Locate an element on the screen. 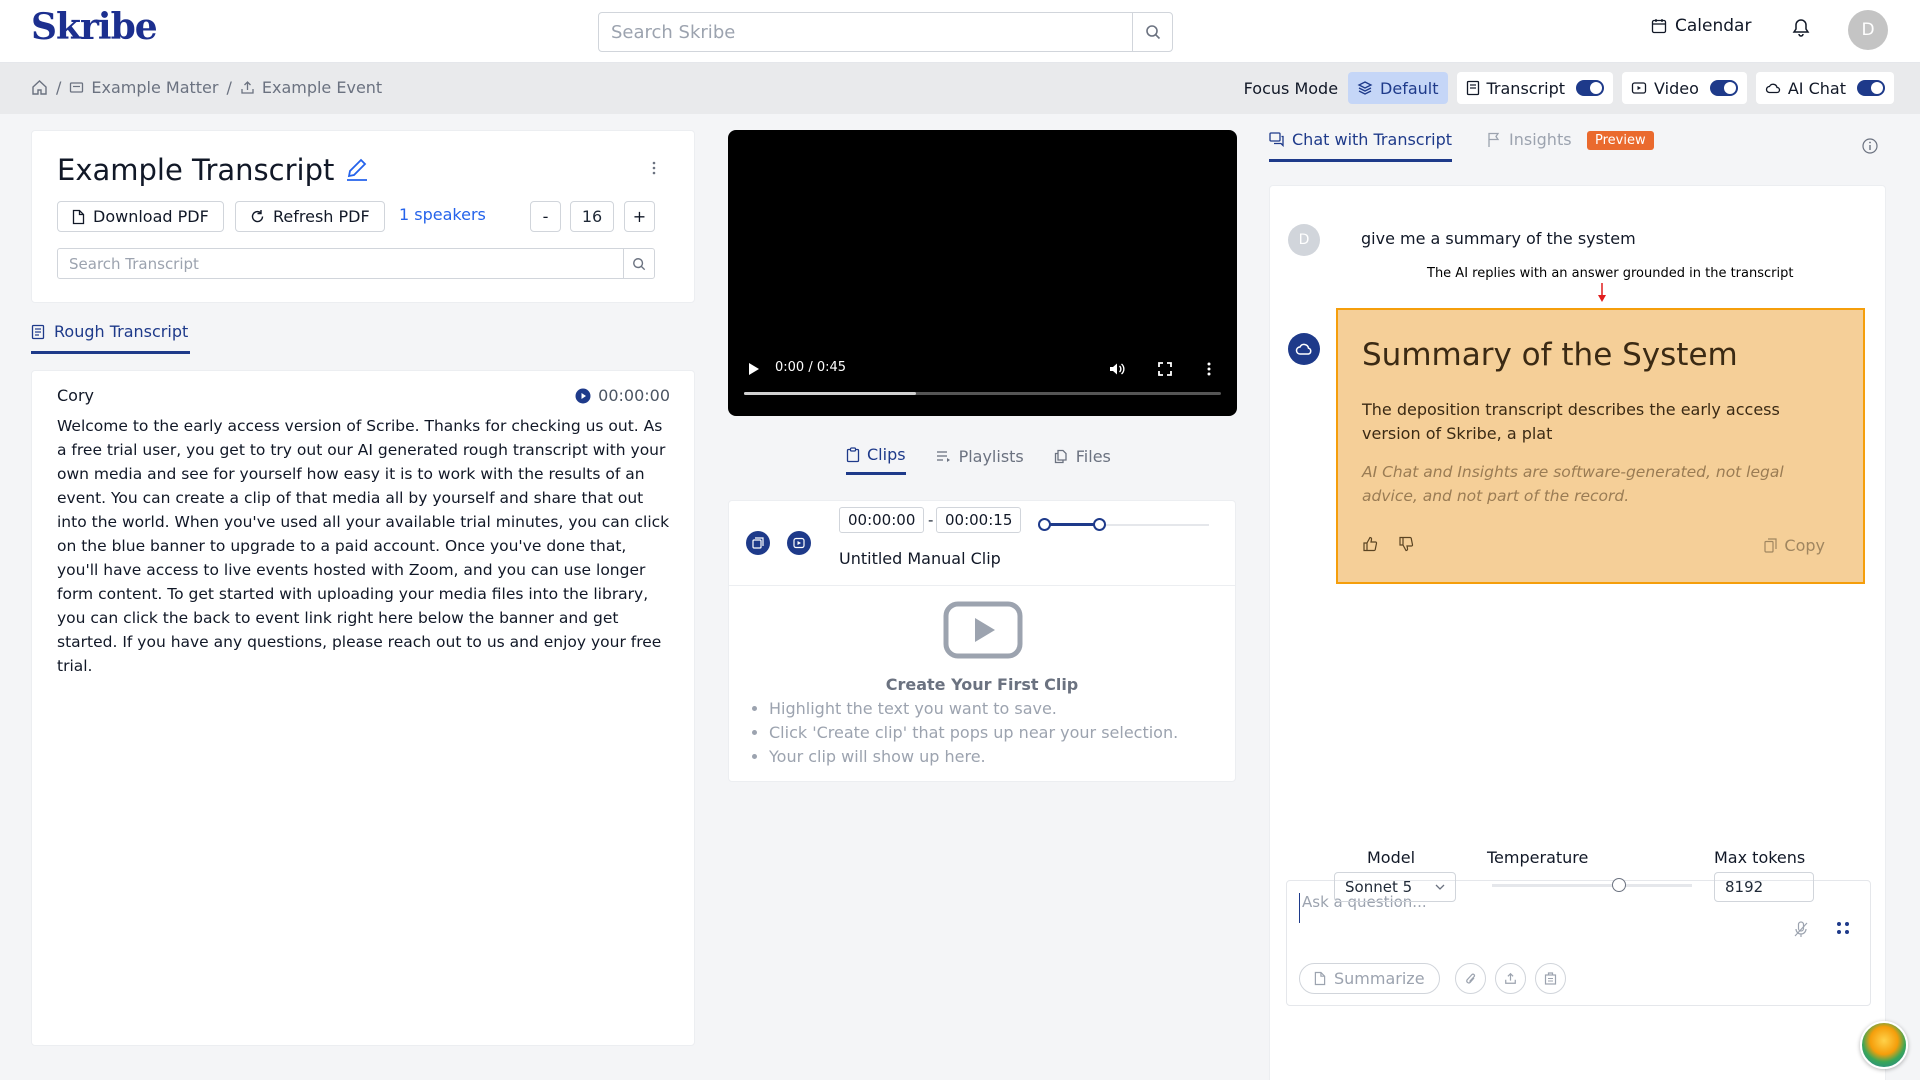  user-avatar: D is located at coordinates (1868, 30).